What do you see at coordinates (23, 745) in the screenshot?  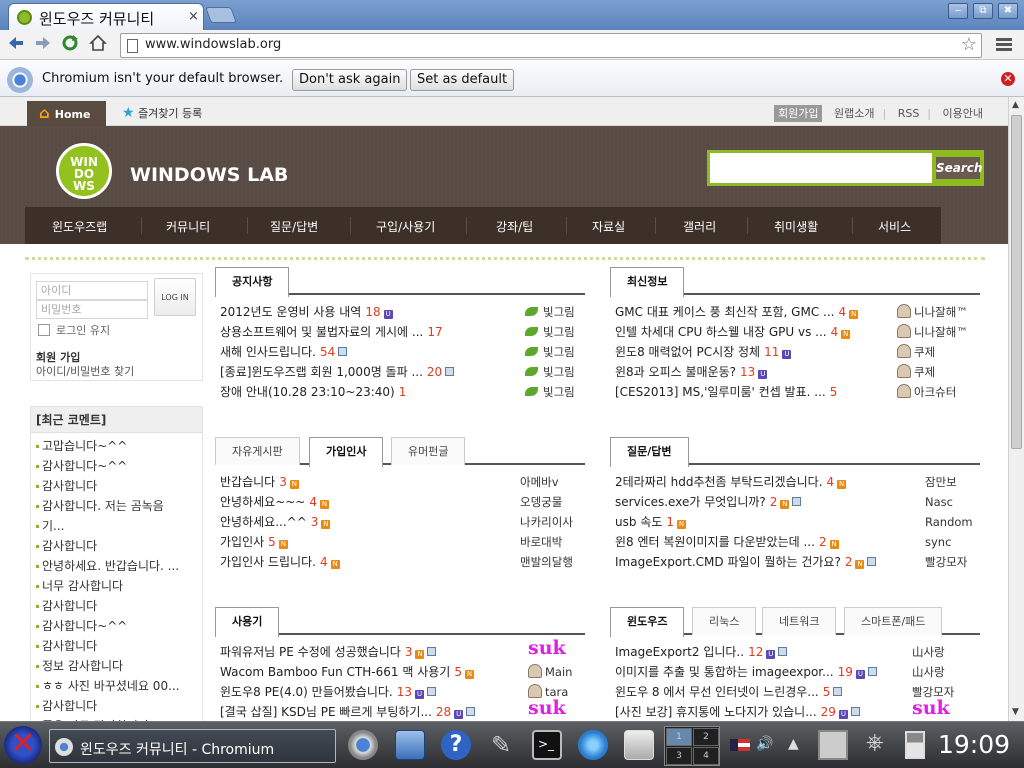 I see `start-menu-icon: ✕` at bounding box center [23, 745].